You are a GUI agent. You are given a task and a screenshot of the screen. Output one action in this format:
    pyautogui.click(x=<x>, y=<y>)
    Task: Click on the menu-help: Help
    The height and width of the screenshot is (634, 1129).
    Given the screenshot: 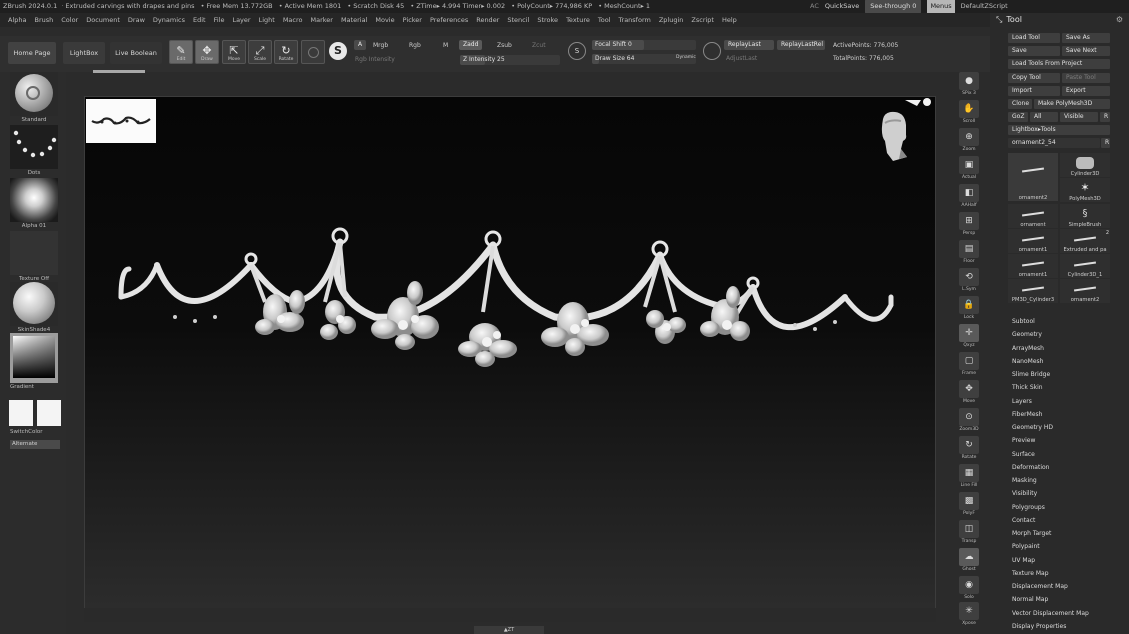 What is the action you would take?
    pyautogui.click(x=729, y=20)
    